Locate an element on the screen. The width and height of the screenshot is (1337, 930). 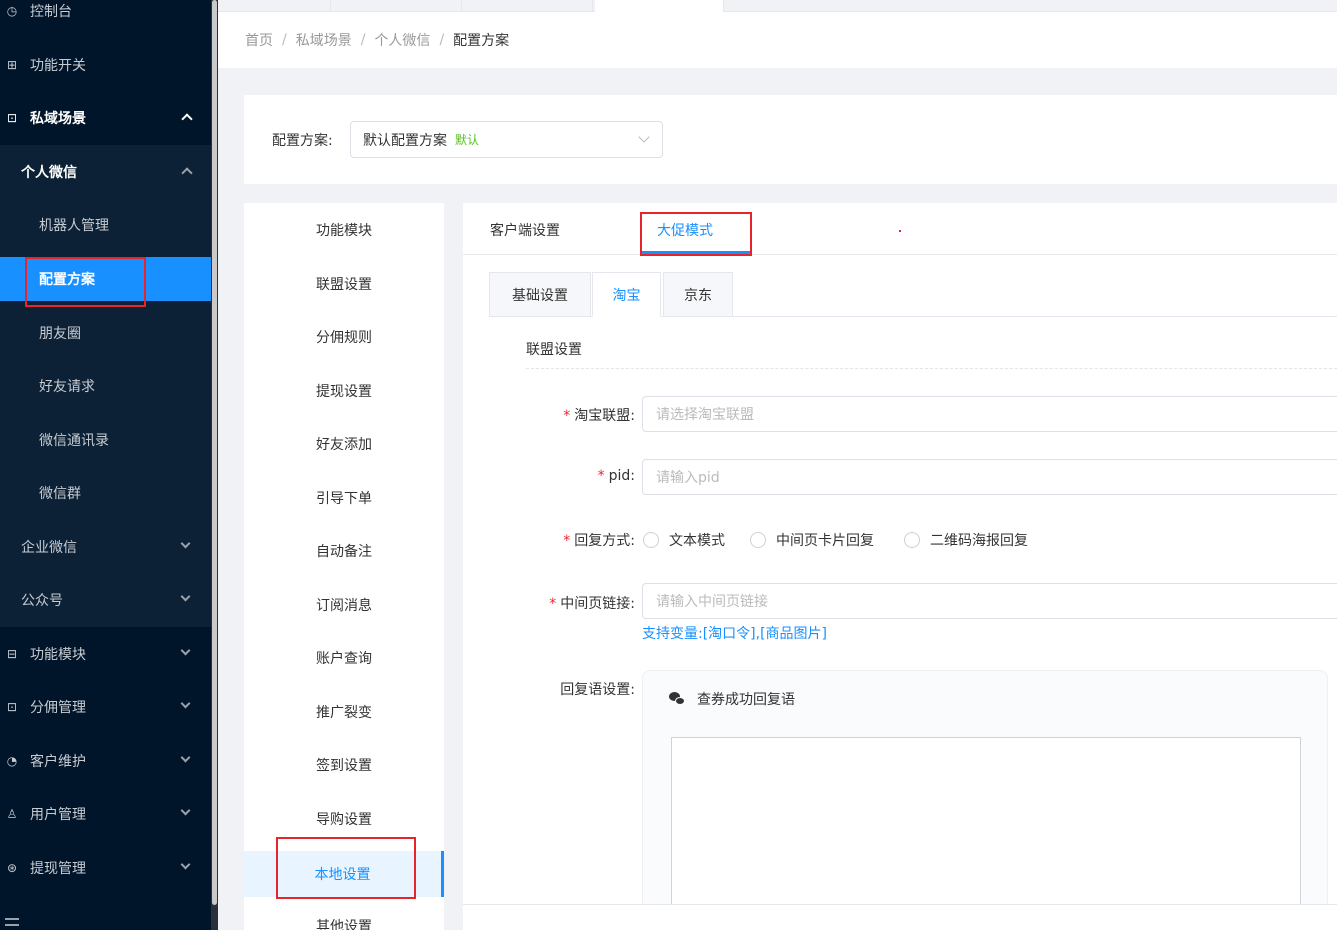
menu-item: 自动备注 is located at coordinates (344, 550).